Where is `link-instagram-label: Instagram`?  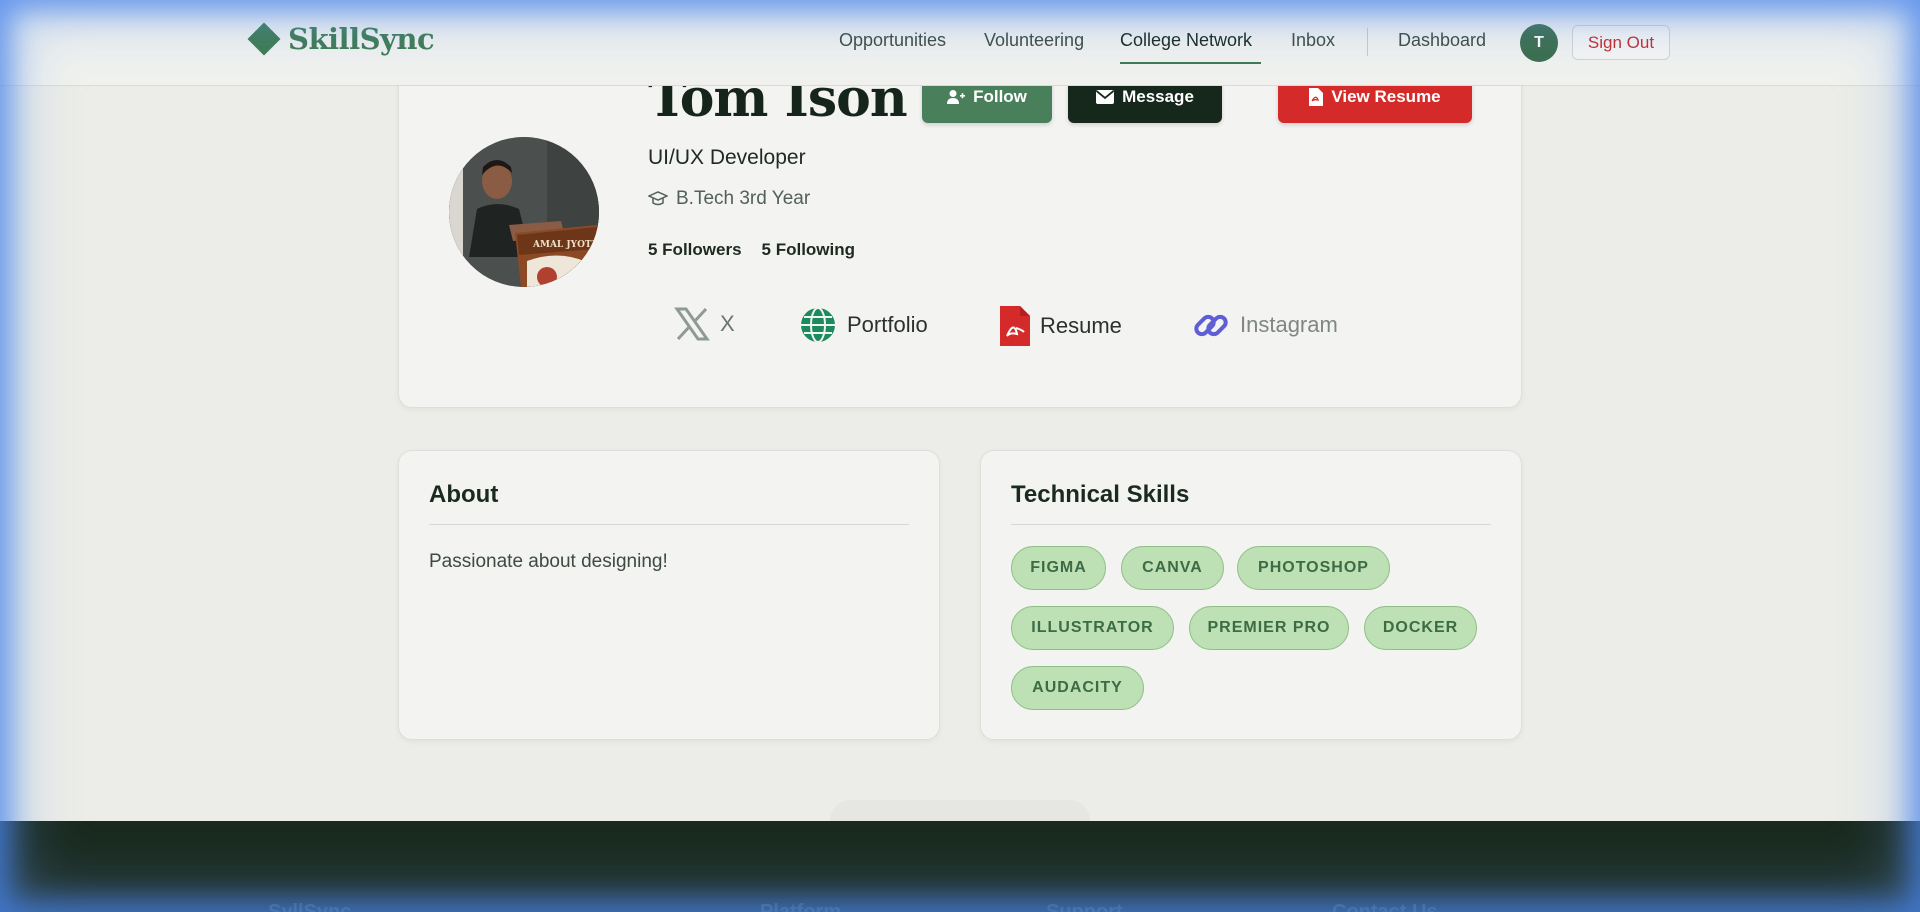 link-instagram-label: Instagram is located at coordinates (1289, 324).